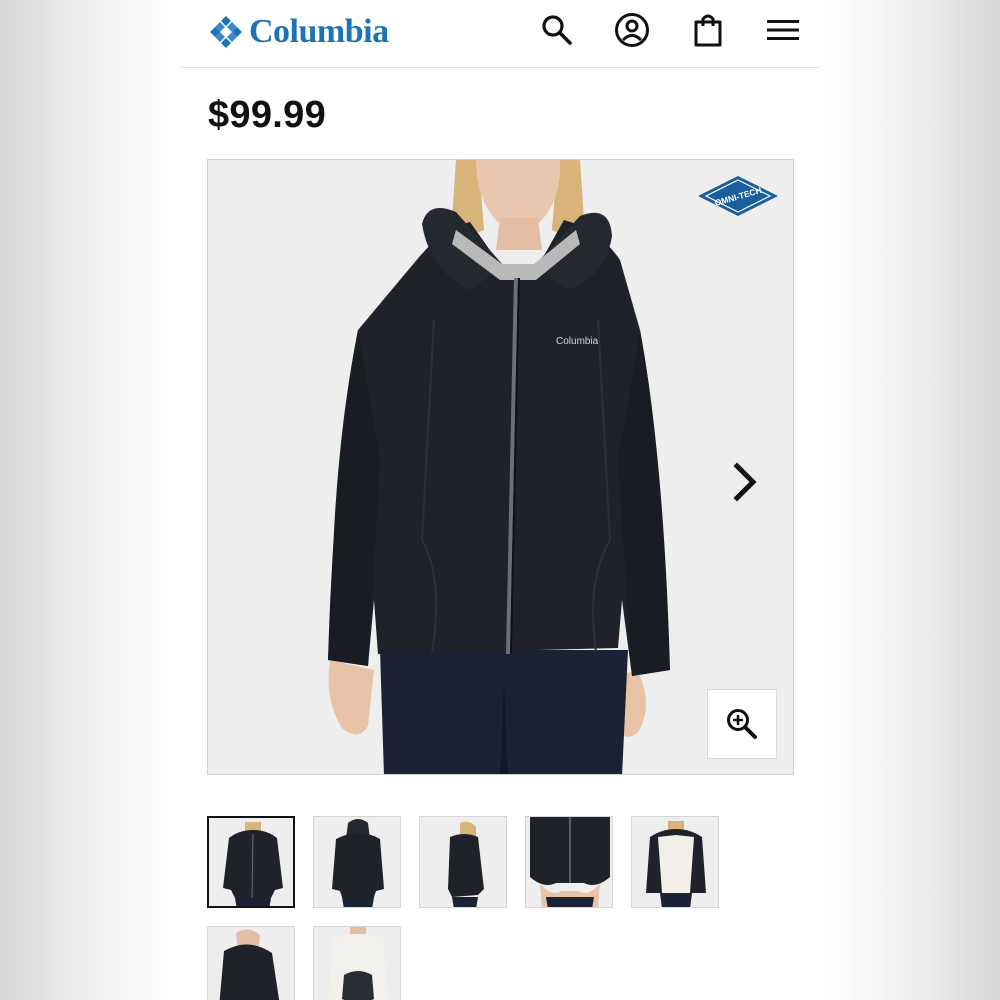  What do you see at coordinates (226, 32) in the screenshot?
I see `columbia-diamond-icon` at bounding box center [226, 32].